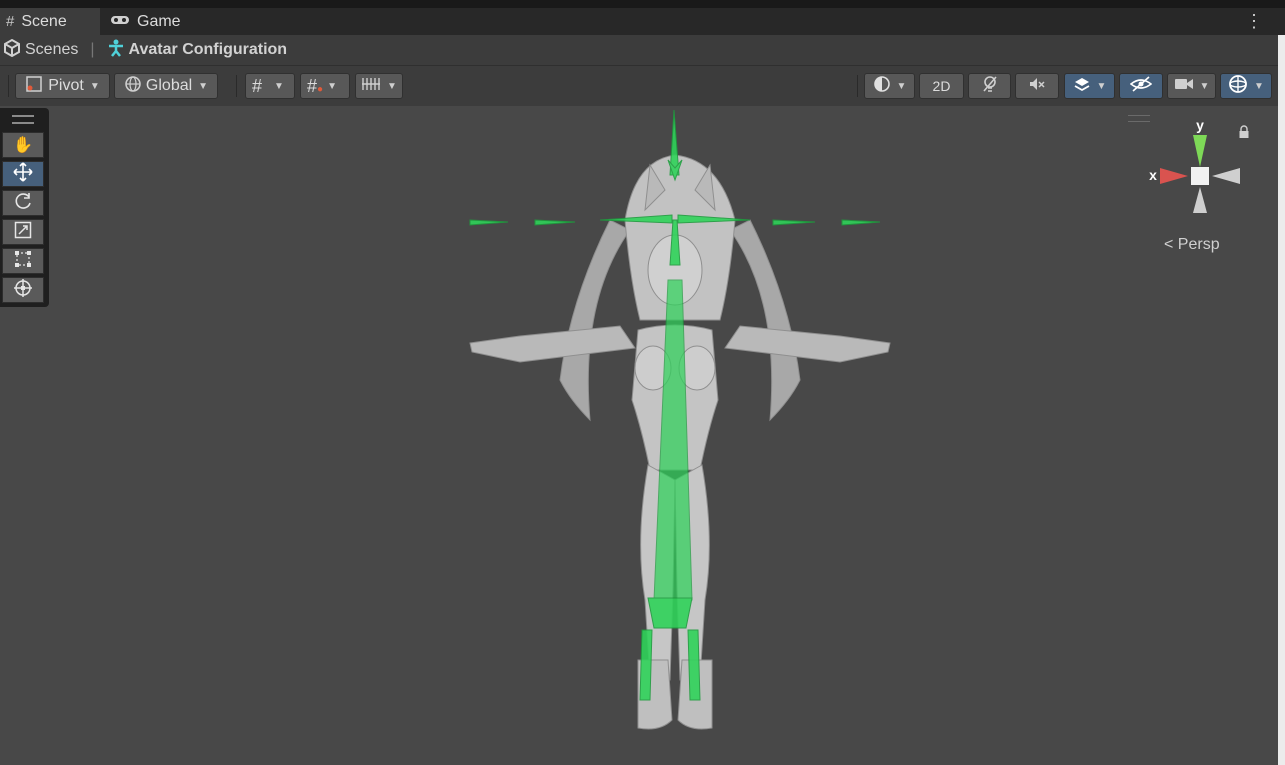  I want to click on toolbar-grip, so click(8, 86).